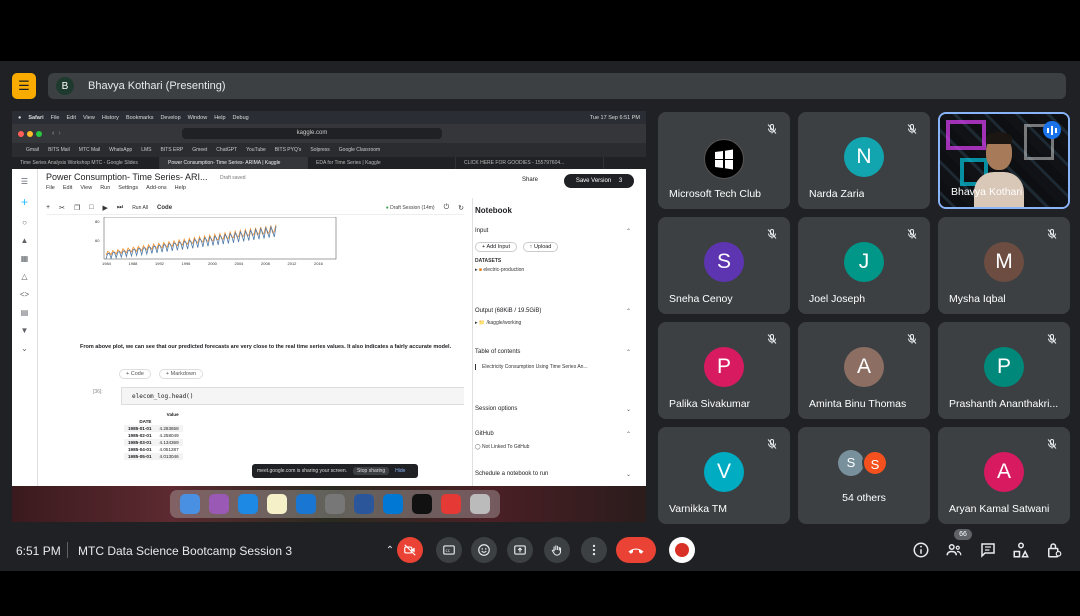 This screenshot has height=616, width=1080. I want to click on raise-hand-icon, so click(556, 550).